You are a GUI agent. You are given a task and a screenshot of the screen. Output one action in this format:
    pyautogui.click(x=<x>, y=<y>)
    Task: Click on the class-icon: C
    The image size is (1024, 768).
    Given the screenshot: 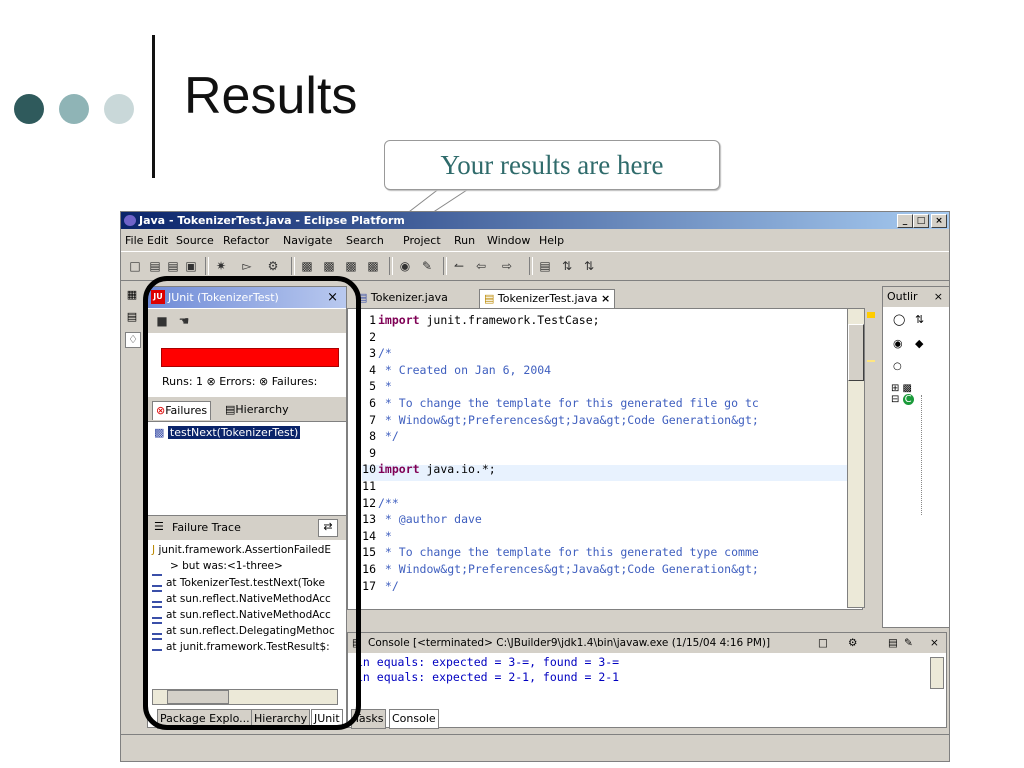 What is the action you would take?
    pyautogui.click(x=908, y=399)
    